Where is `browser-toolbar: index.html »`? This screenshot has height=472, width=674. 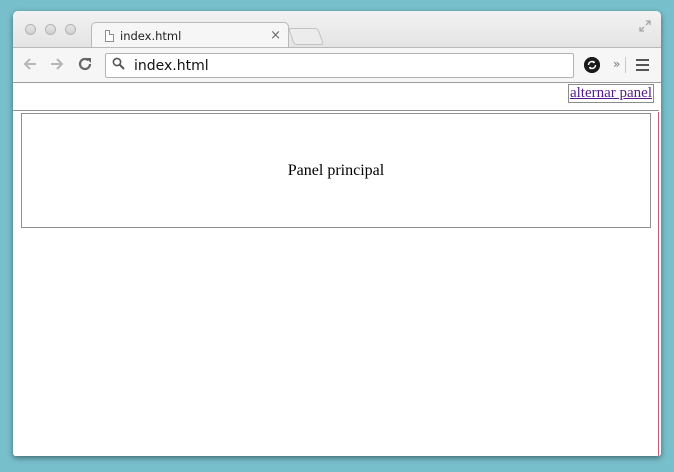
browser-toolbar: index.html » is located at coordinates (337, 65).